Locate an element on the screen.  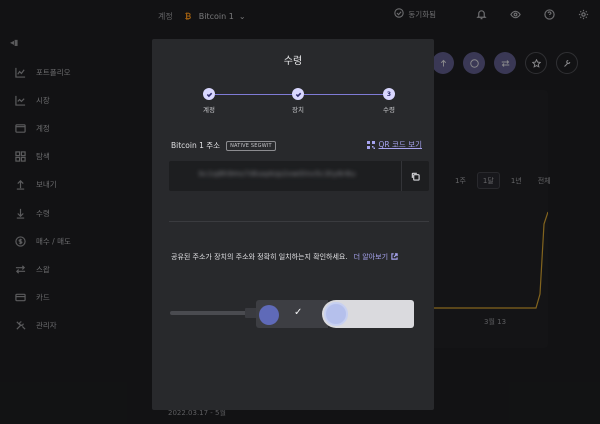
learn-more-label: 더 알아보기 is located at coordinates (371, 257).